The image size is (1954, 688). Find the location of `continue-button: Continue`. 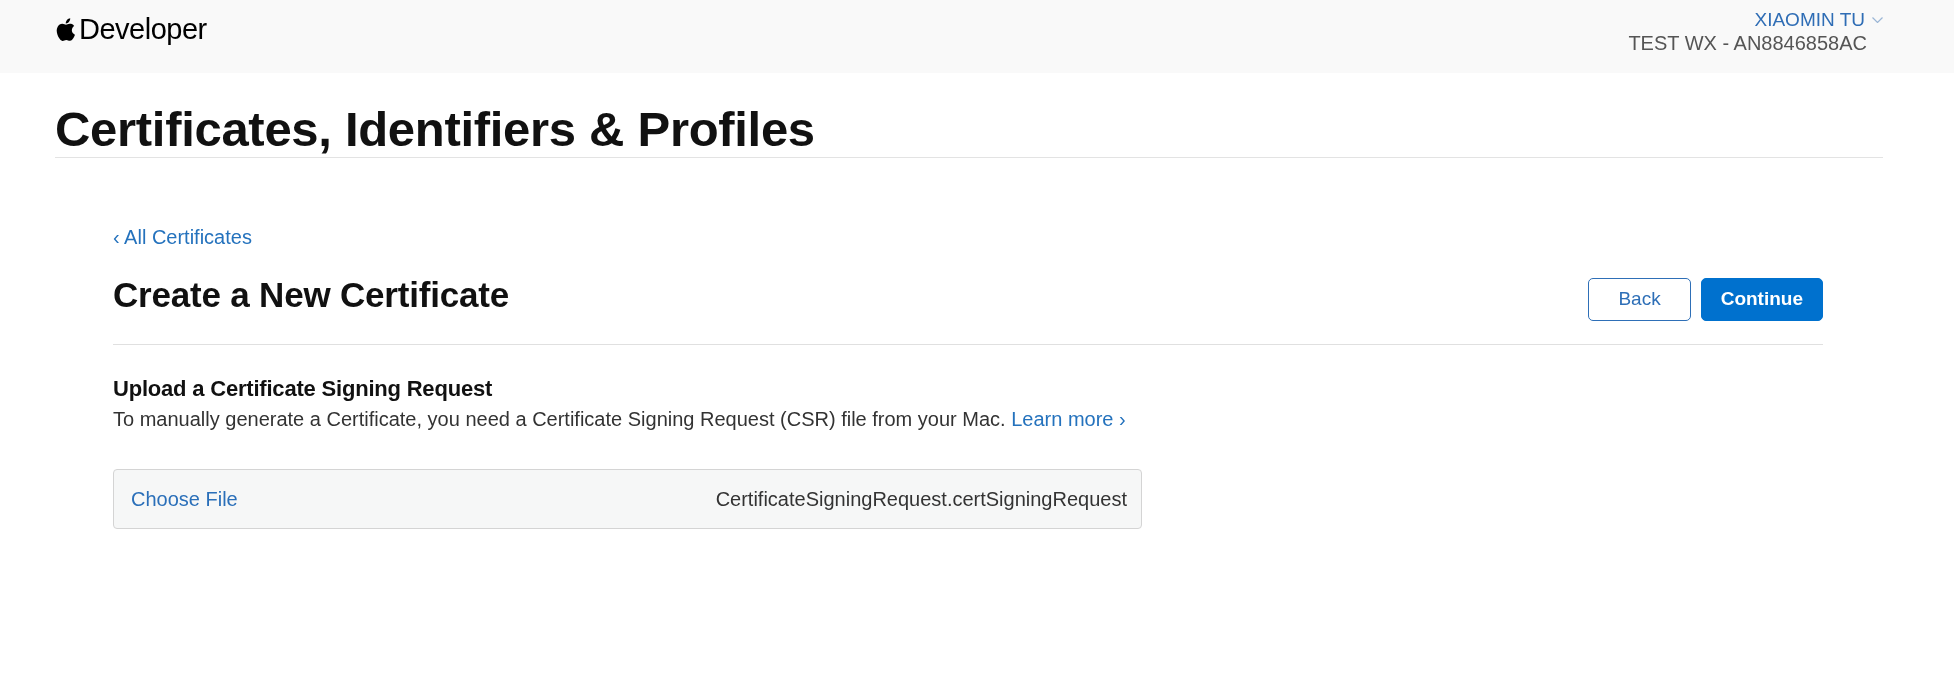

continue-button: Continue is located at coordinates (1761, 299).